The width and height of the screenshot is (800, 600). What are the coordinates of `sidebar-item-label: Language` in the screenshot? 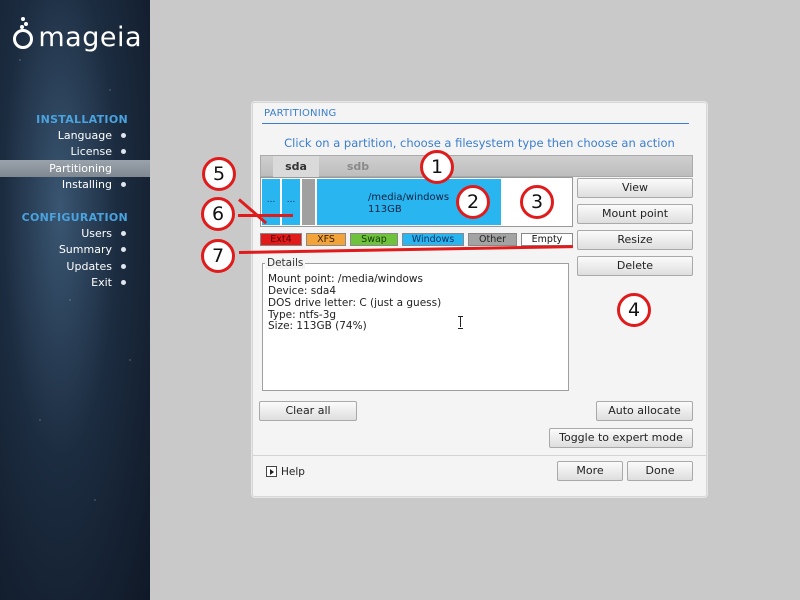 It's located at (84, 135).